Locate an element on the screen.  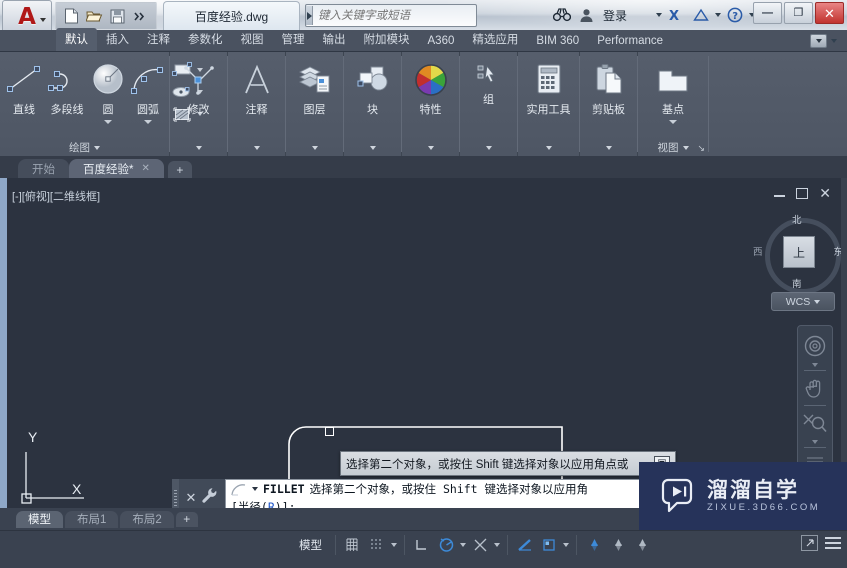
open-file-icon is located at coordinates (94, 16).